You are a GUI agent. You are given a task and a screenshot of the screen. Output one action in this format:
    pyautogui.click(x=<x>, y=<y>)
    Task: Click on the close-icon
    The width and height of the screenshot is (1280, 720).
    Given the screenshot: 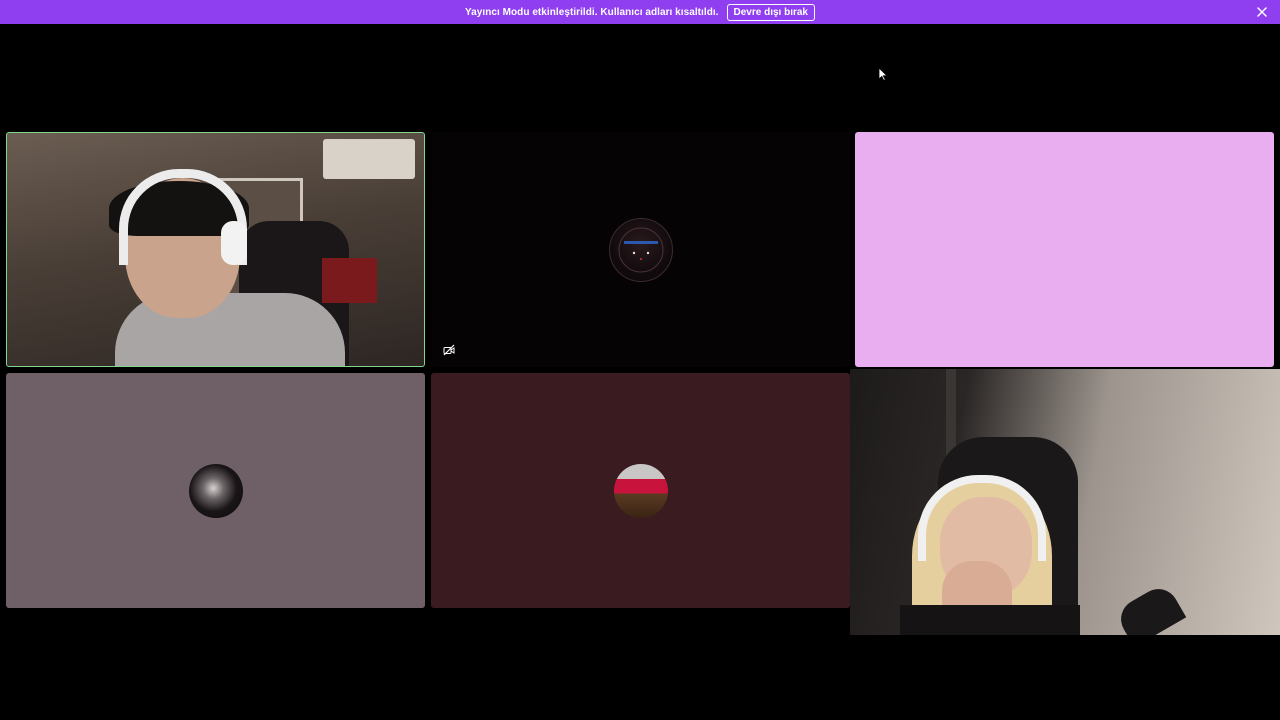 What is the action you would take?
    pyautogui.click(x=1262, y=12)
    